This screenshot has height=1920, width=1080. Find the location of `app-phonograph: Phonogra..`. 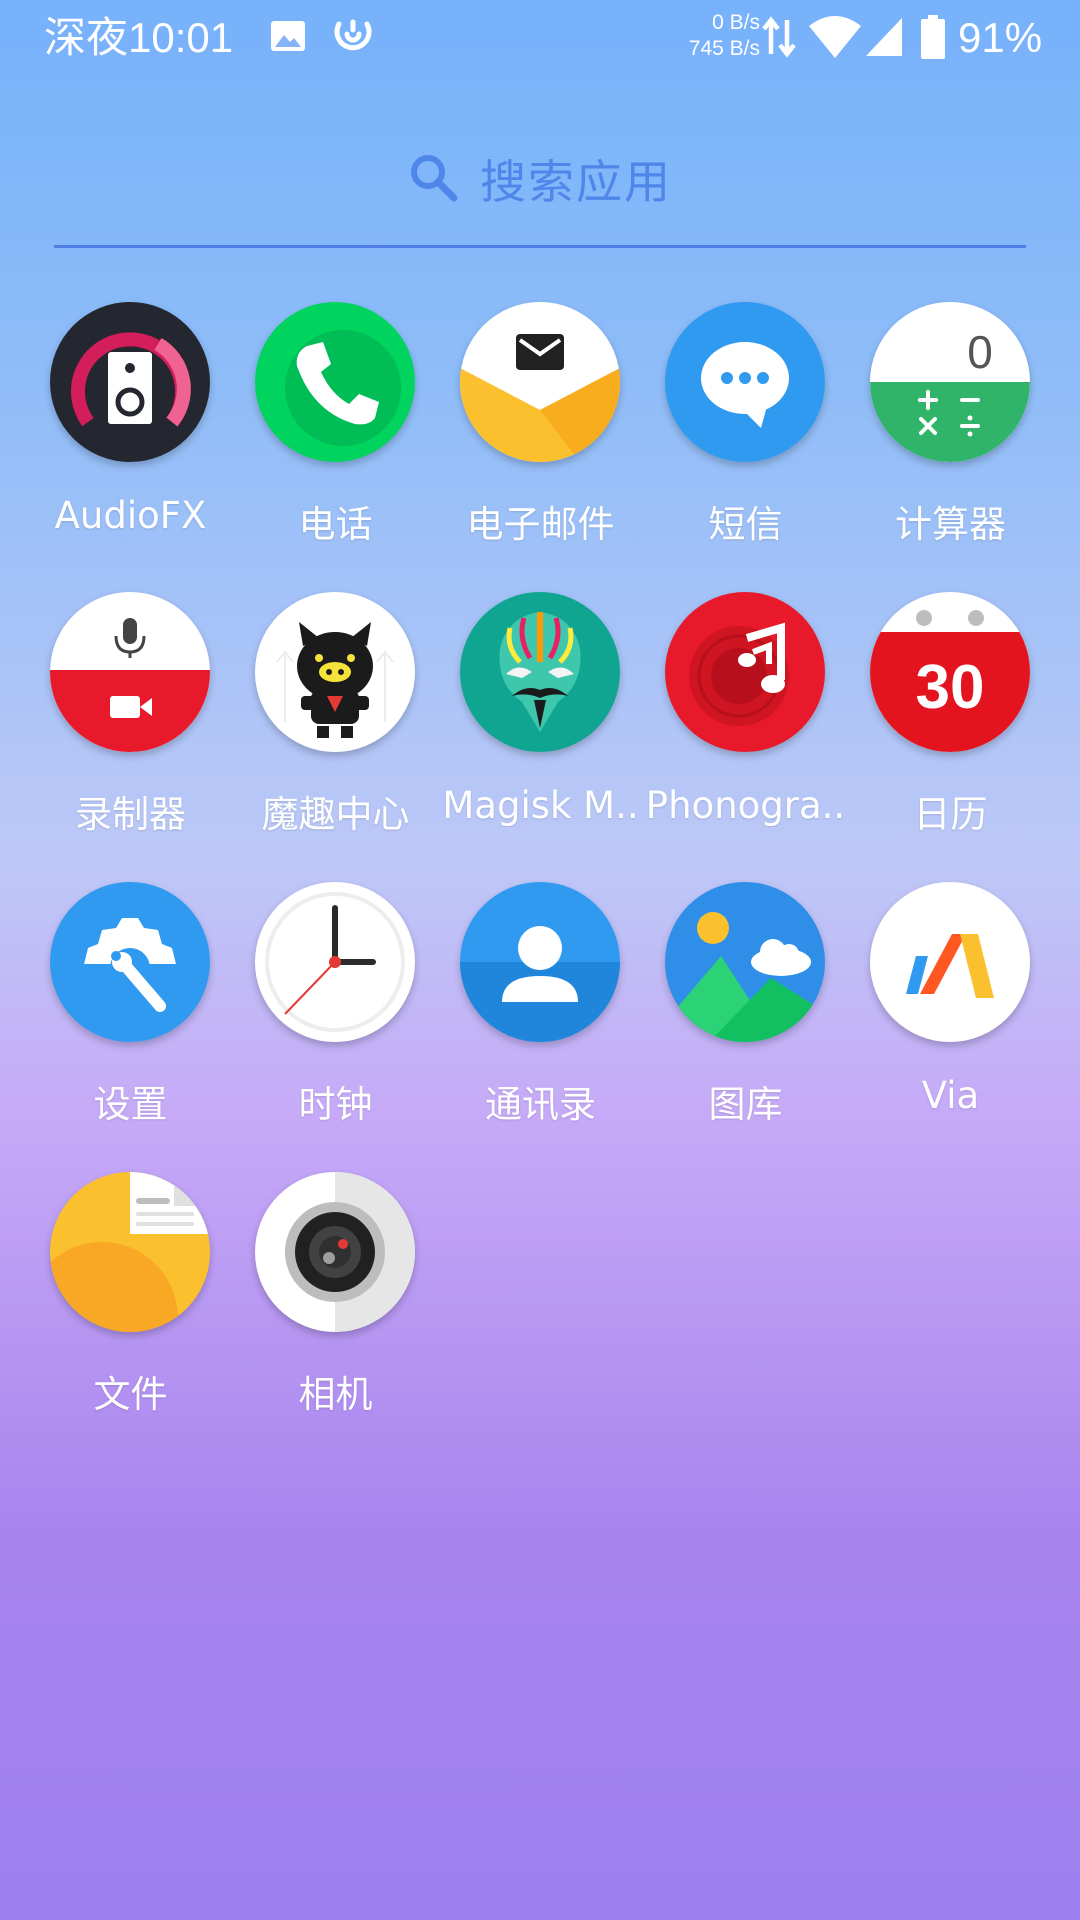

app-phonograph: Phonogra.. is located at coordinates (745, 722).